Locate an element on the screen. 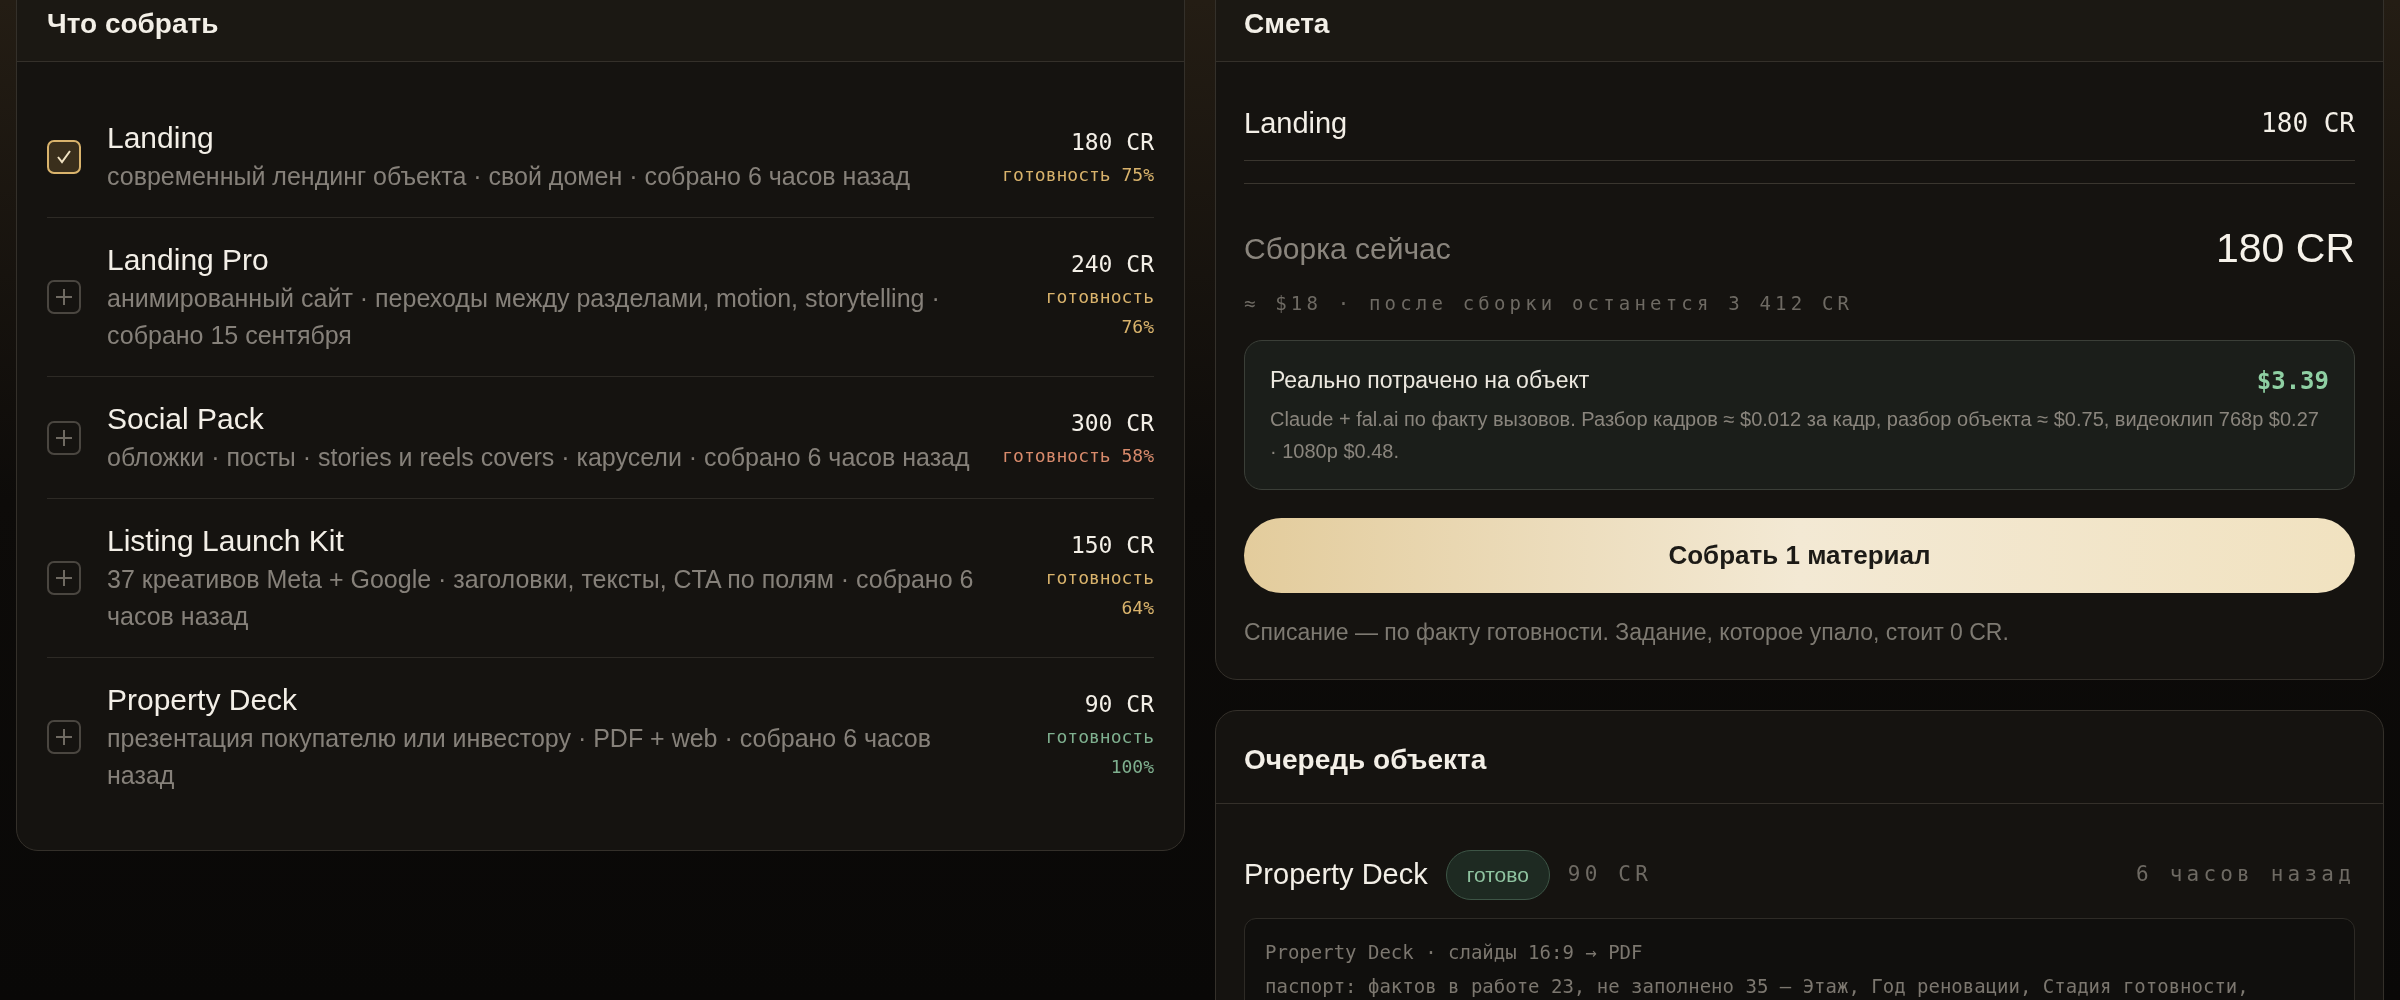  footnote: Списание — по факту готовности. Задание, которое упало, стоит 0 CR. is located at coordinates (1627, 632).